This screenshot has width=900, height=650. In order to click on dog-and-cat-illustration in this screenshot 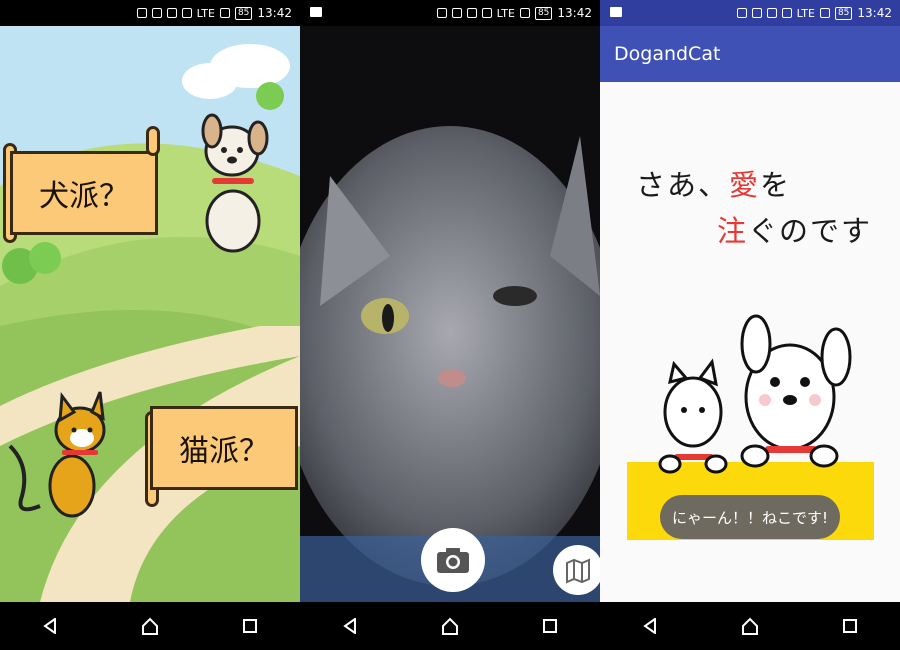, I will do `click(755, 394)`.